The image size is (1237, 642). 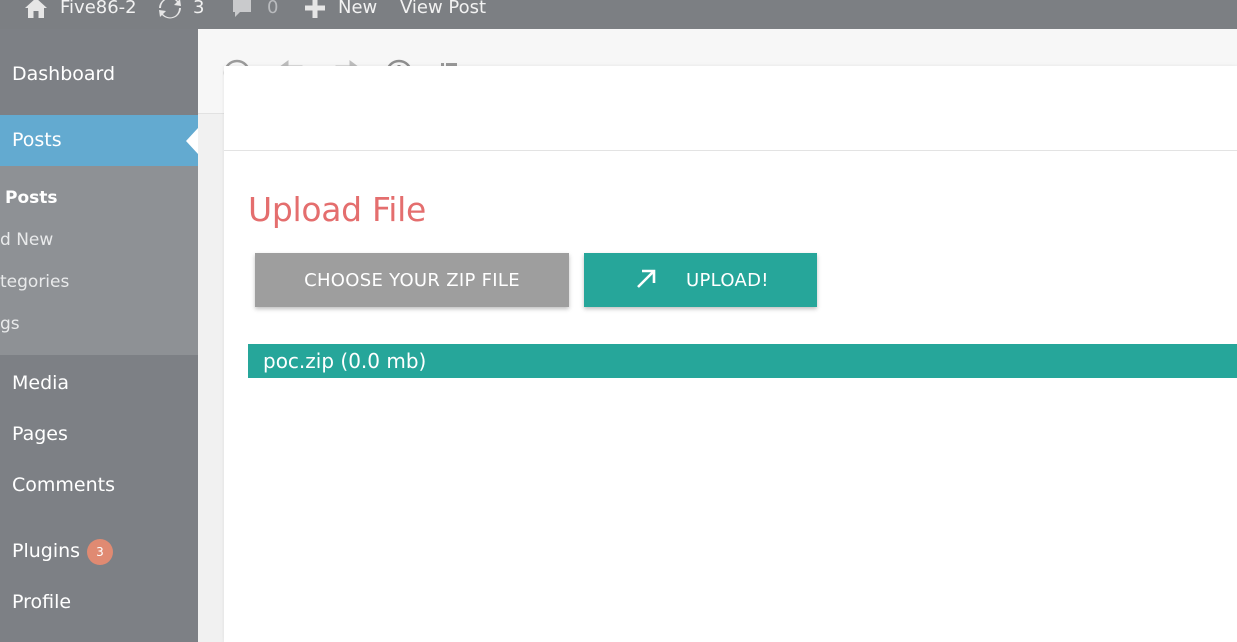 What do you see at coordinates (345, 361) in the screenshot?
I see `file-name: poc.zip (0.0 mb)` at bounding box center [345, 361].